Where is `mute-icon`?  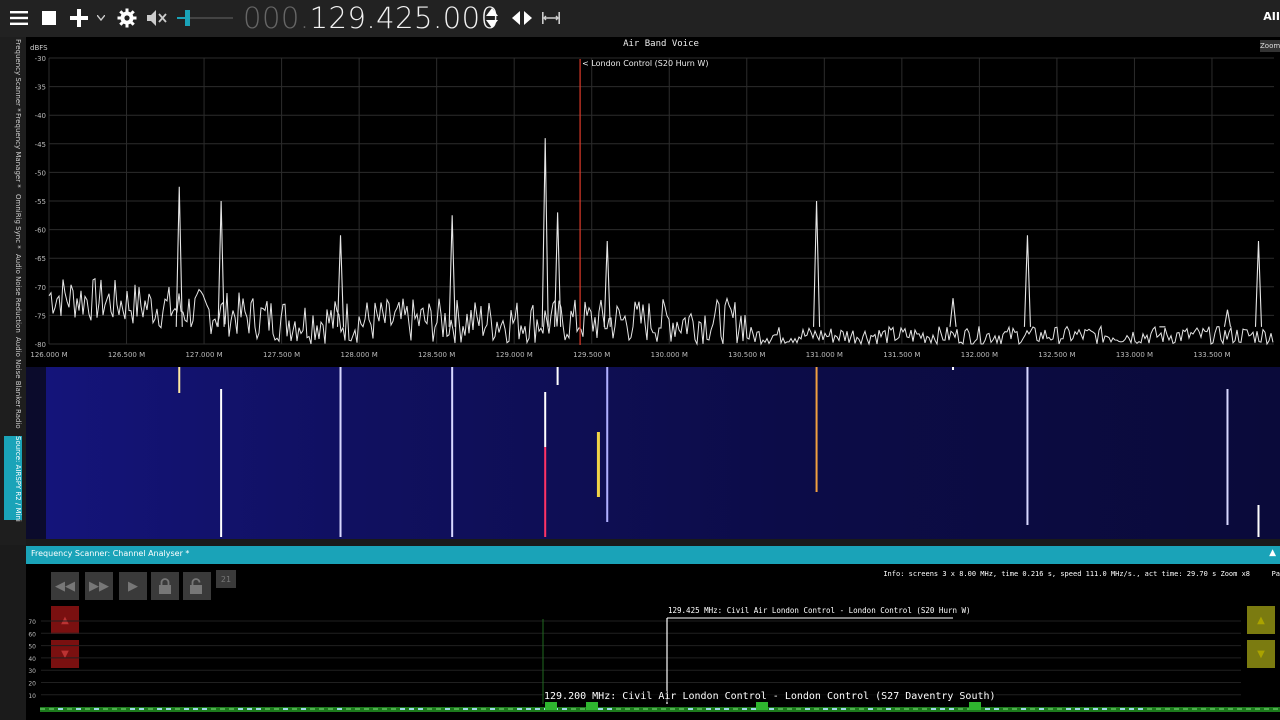 mute-icon is located at coordinates (157, 18).